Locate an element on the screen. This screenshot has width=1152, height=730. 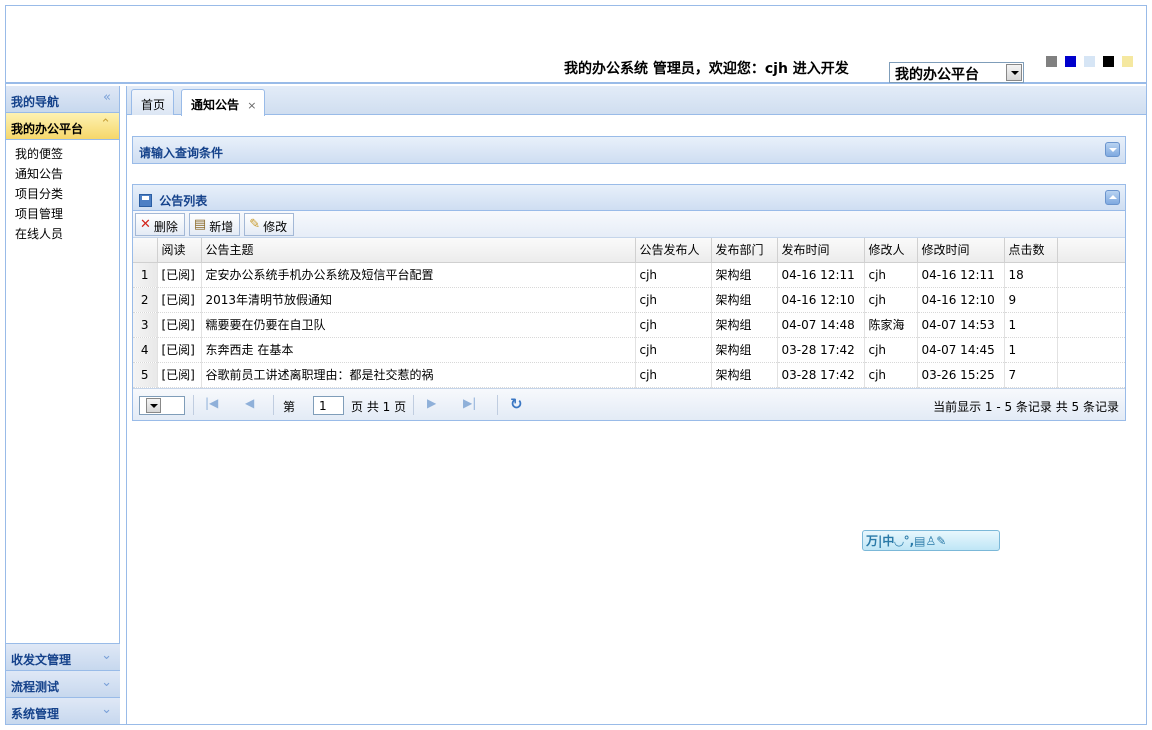
platform-select: 我的办公平台 is located at coordinates (956, 72).